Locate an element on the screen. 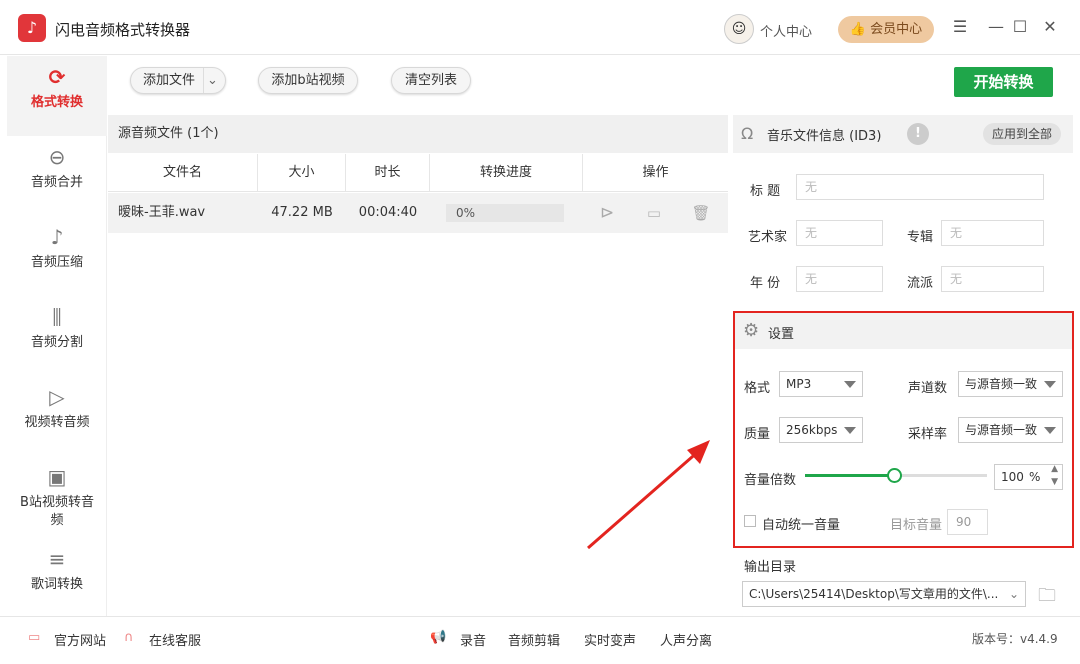 This screenshot has width=1080, height=664. progress-bar: 0% is located at coordinates (505, 213).